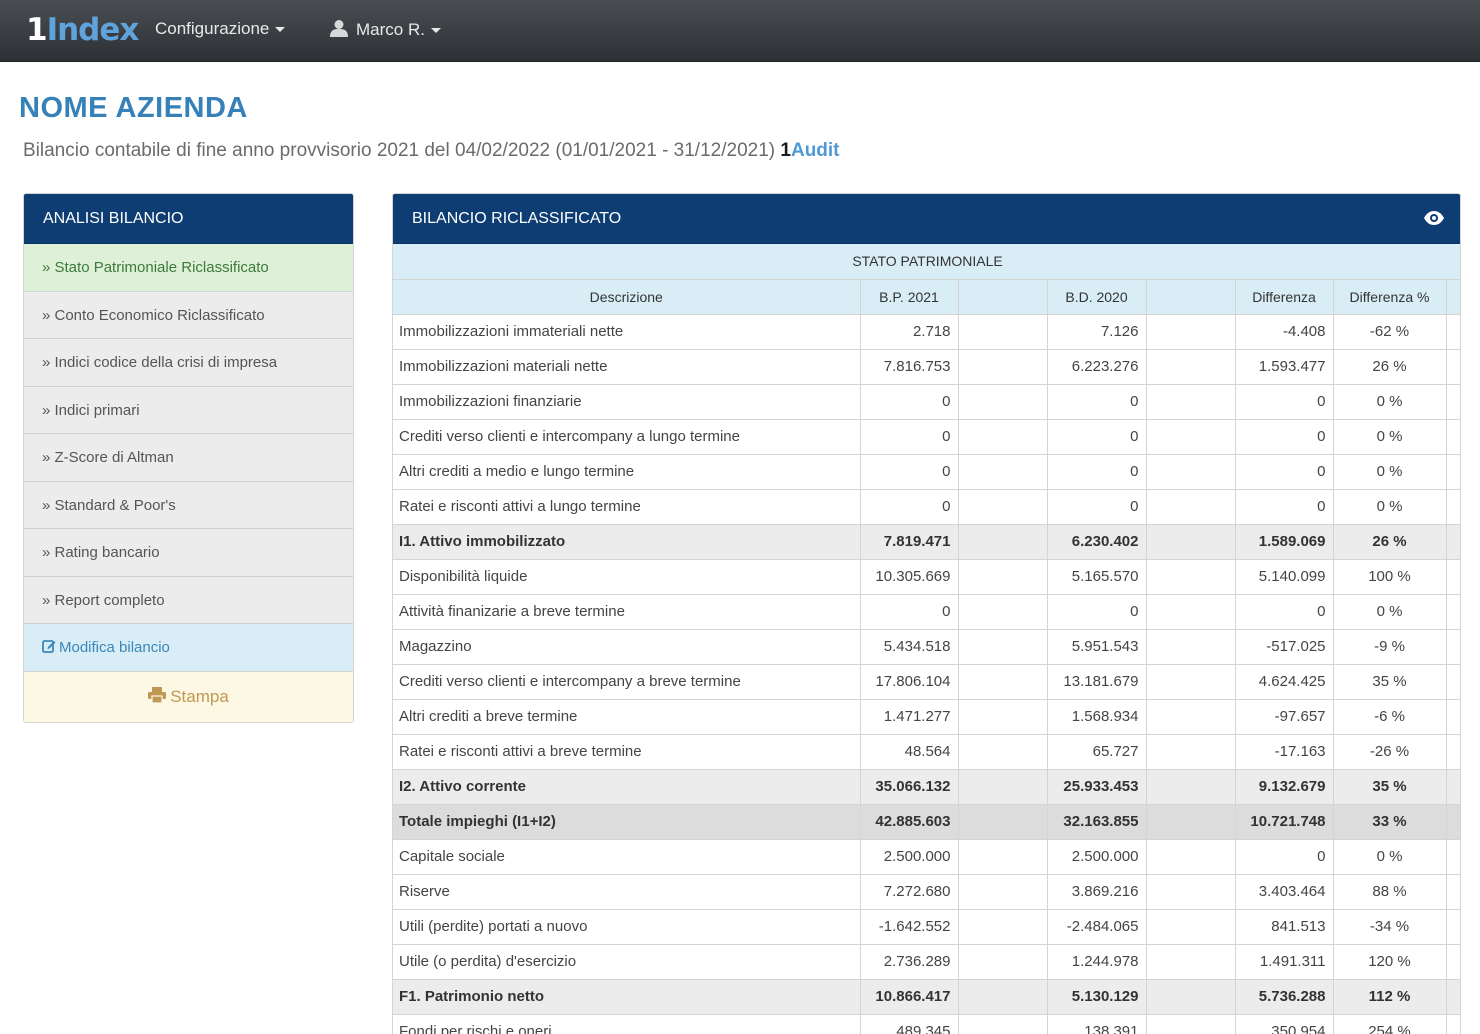 Image resolution: width=1480 pixels, height=1034 pixels. What do you see at coordinates (1097, 1024) in the screenshot?
I see `row-value: 138.391` at bounding box center [1097, 1024].